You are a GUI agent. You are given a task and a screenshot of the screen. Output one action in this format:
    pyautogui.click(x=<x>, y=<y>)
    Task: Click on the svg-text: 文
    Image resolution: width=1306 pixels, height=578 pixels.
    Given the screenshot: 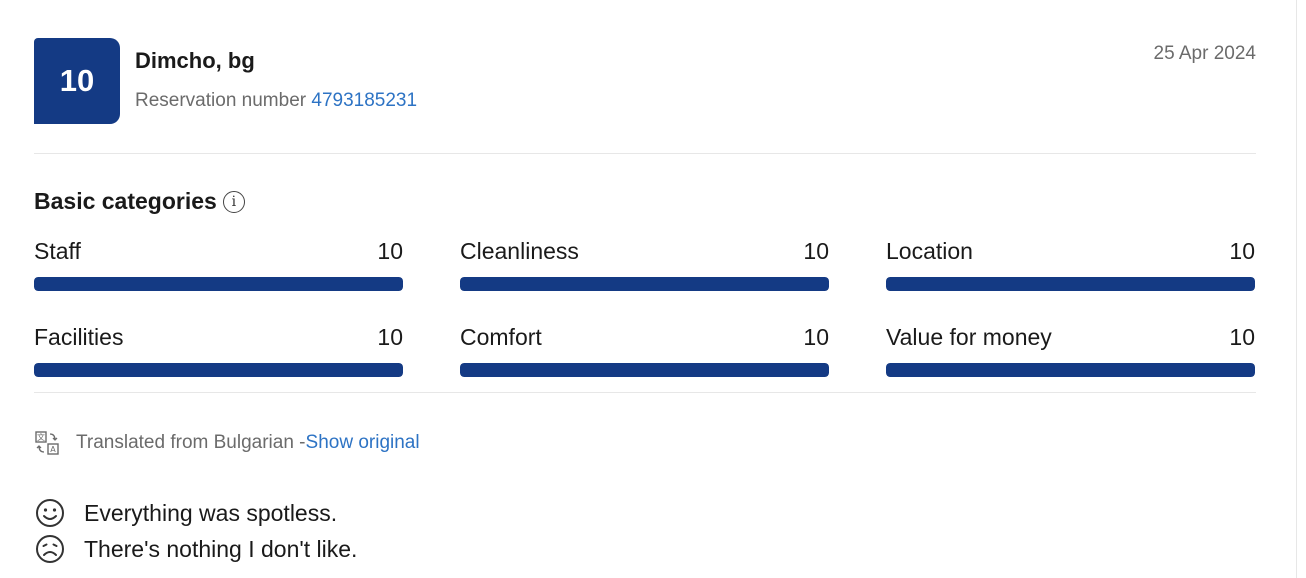 What is the action you would take?
    pyautogui.click(x=41, y=437)
    